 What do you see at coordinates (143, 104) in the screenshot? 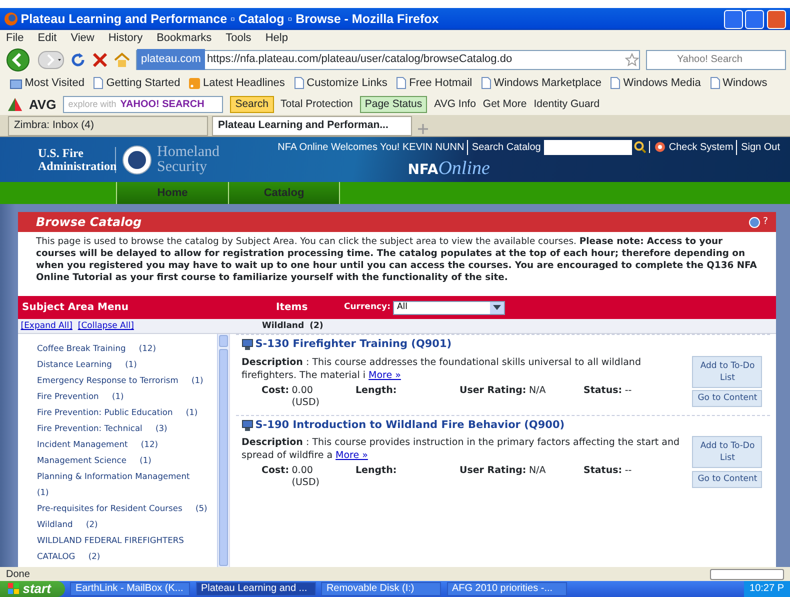
I see `toolbar-search-field: explore with YAHOO! SEARCH` at bounding box center [143, 104].